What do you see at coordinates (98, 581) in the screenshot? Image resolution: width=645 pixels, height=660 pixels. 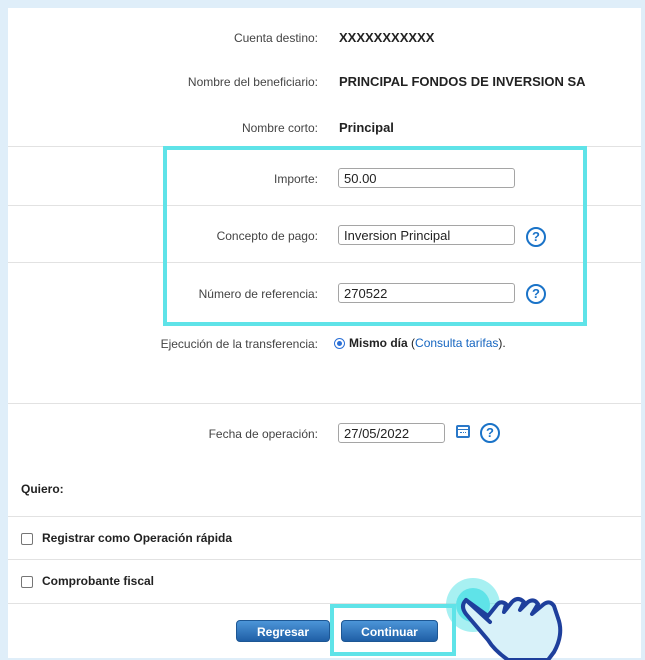 I see `fiscal-receipt-label: Comprobante fiscal` at bounding box center [98, 581].